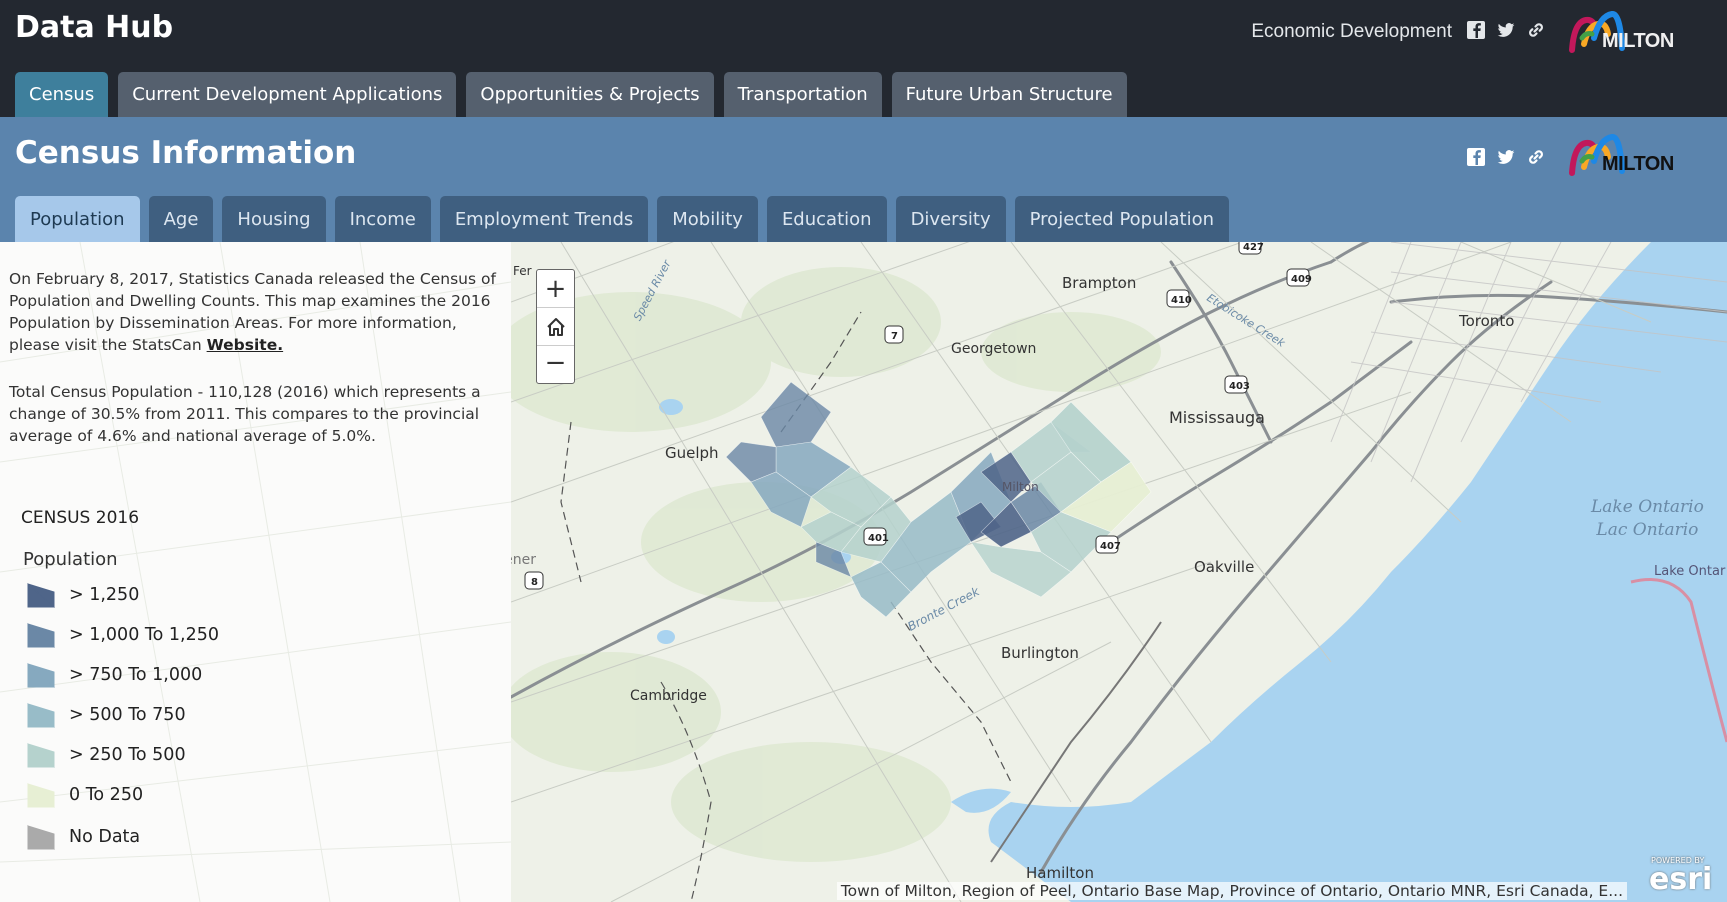  Describe the element at coordinates (62, 94) in the screenshot. I see `tab-census: Census` at that location.